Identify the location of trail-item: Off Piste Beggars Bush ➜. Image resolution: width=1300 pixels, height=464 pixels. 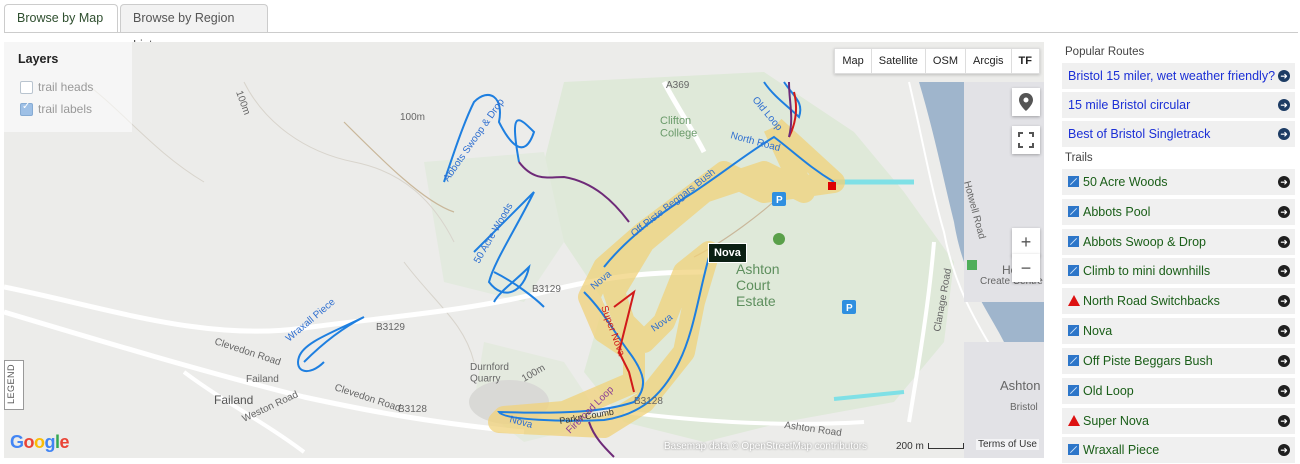
(1178, 361).